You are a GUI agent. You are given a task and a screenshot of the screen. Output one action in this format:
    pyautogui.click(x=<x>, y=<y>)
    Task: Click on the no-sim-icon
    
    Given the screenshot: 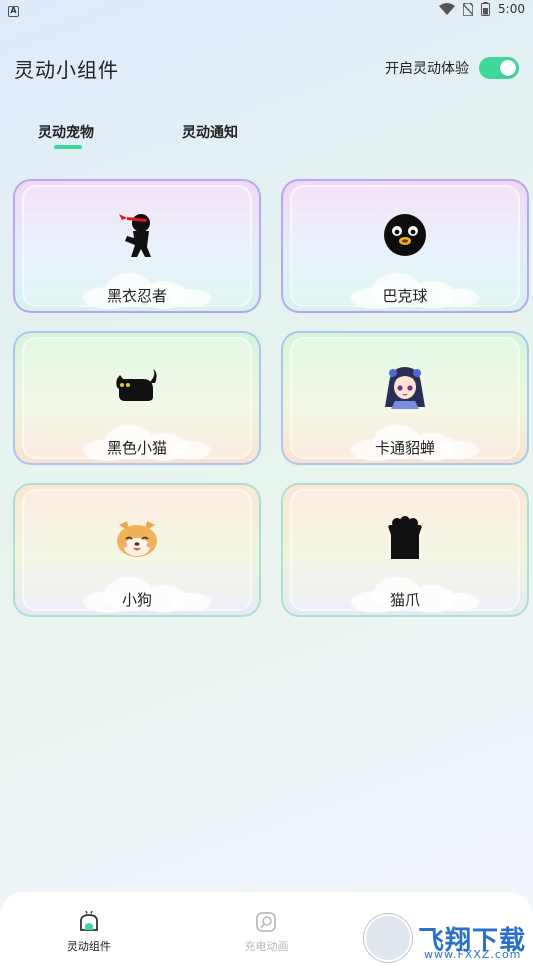 What is the action you would take?
    pyautogui.click(x=468, y=9)
    